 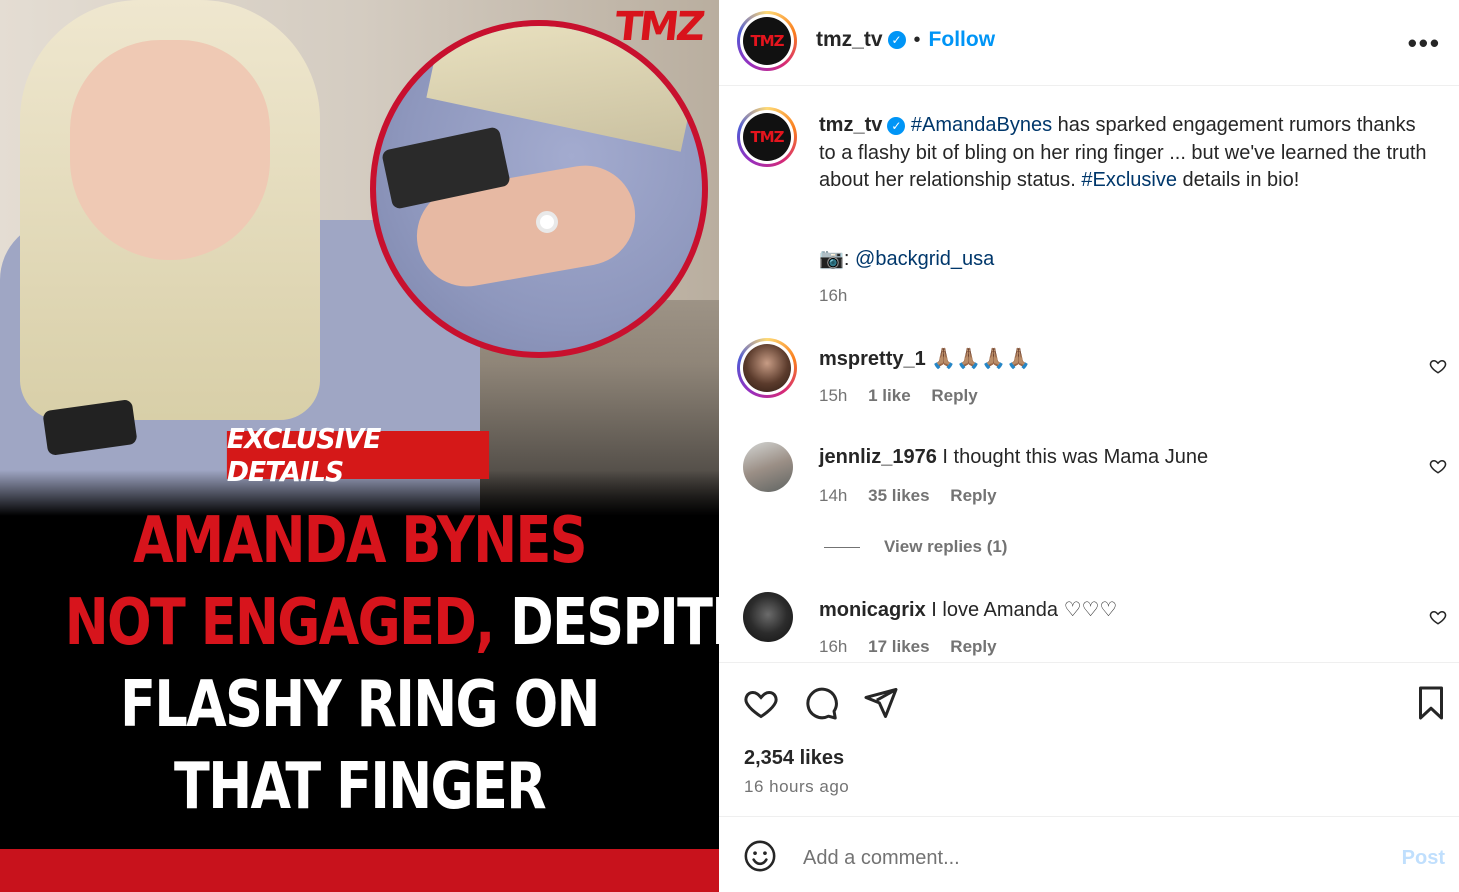 I want to click on headline-line: THAT FINGER, so click(x=360, y=787).